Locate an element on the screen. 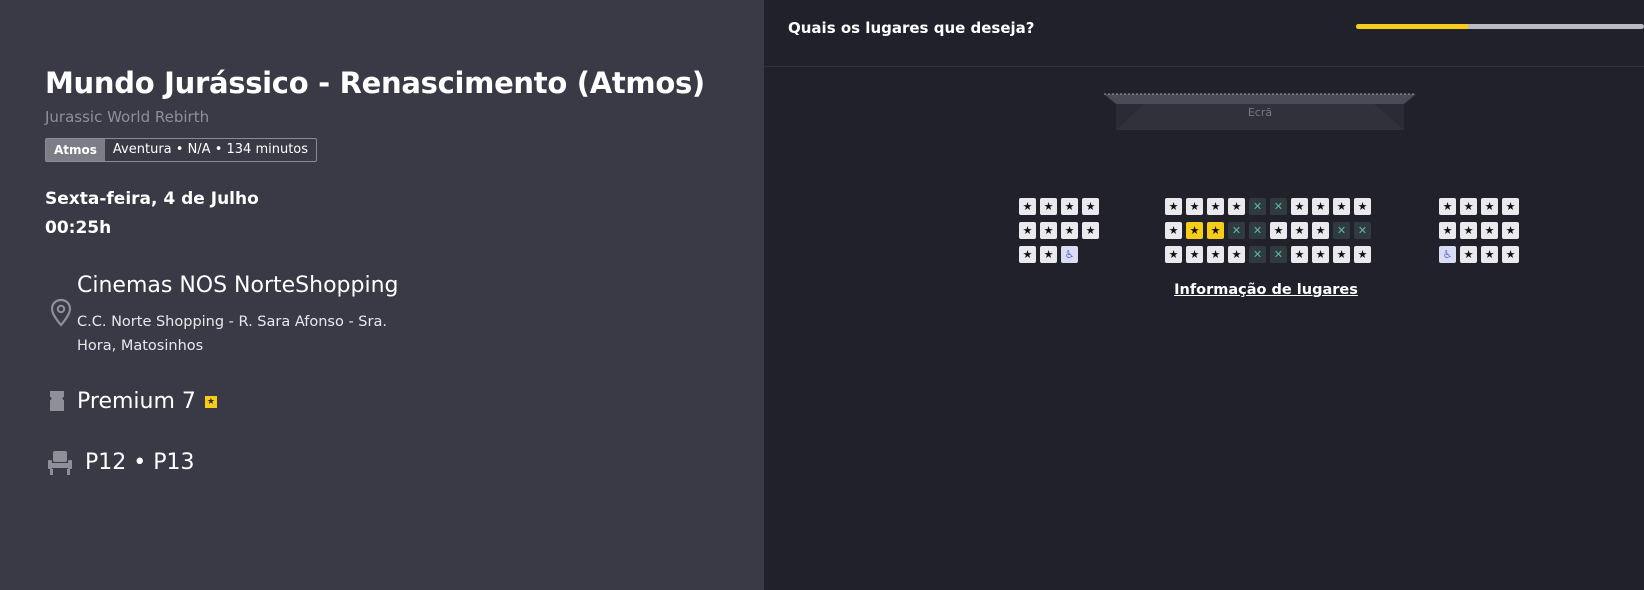  booking-progress-fill is located at coordinates (1412, 26).